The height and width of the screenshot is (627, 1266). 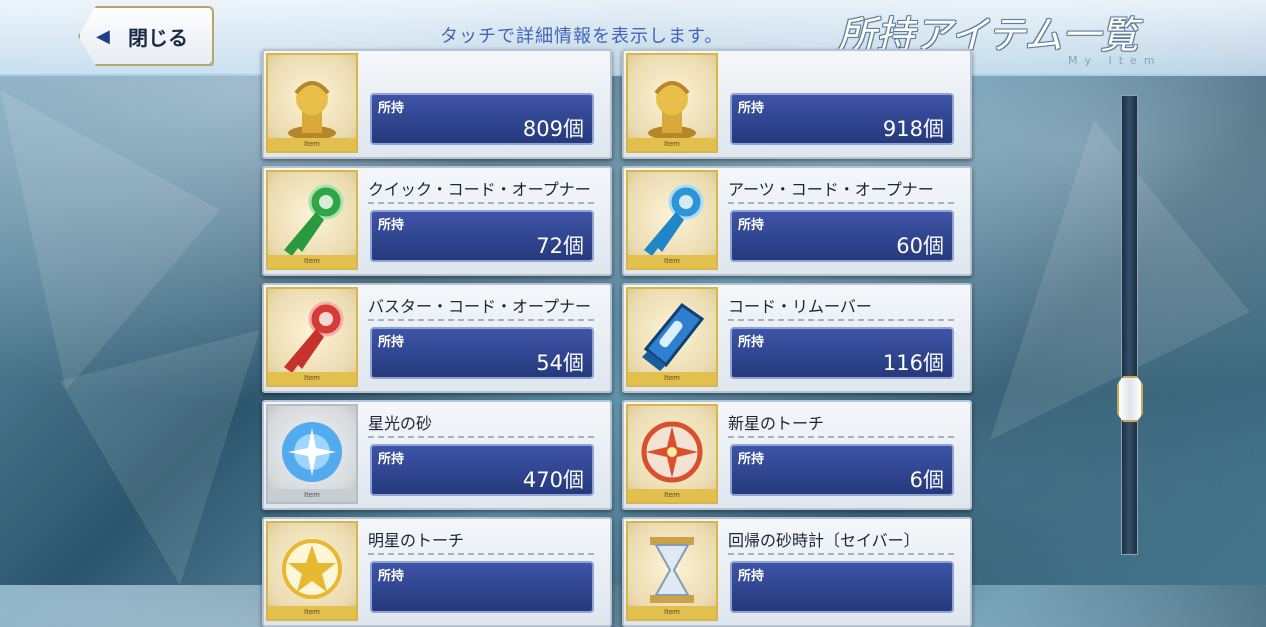 I want to click on item-name: 星光の砂, so click(x=400, y=423).